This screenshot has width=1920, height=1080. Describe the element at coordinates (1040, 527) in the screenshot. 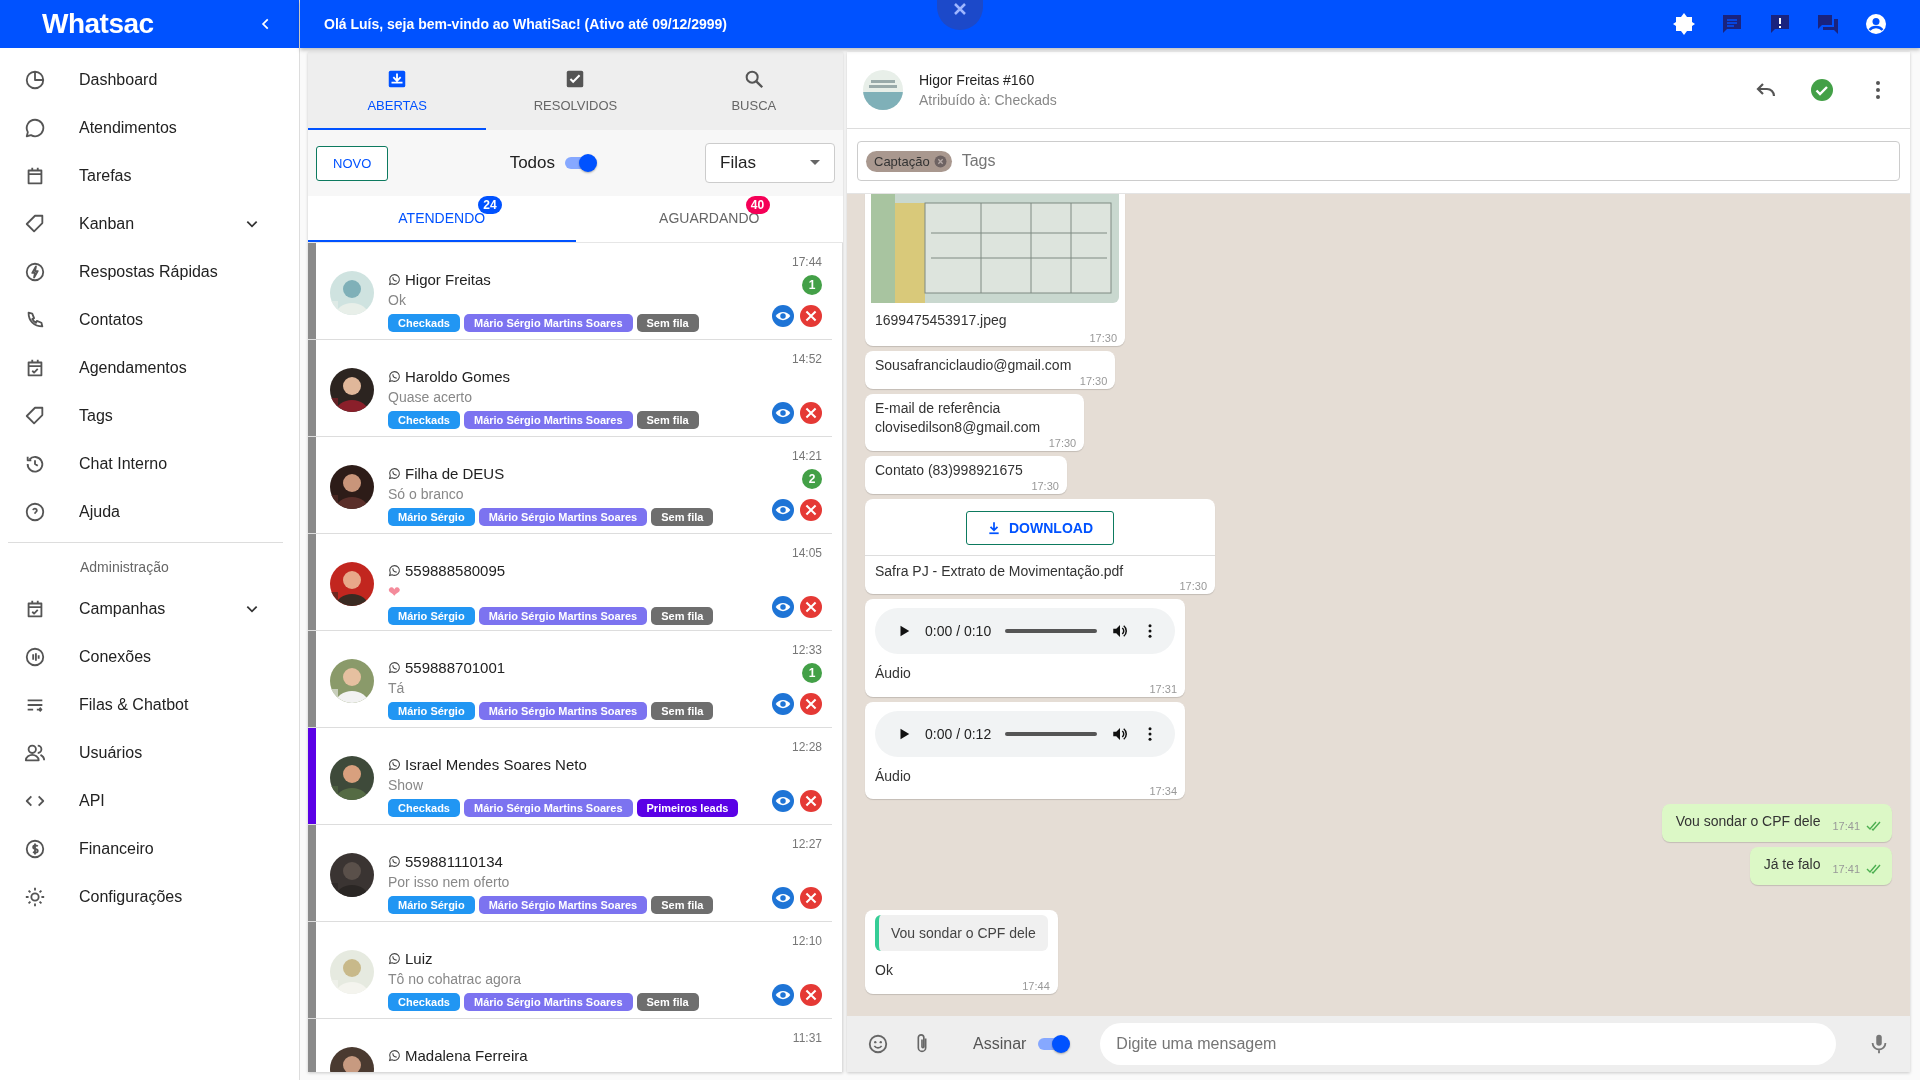

I see `download-button: DOWNLOAD` at that location.